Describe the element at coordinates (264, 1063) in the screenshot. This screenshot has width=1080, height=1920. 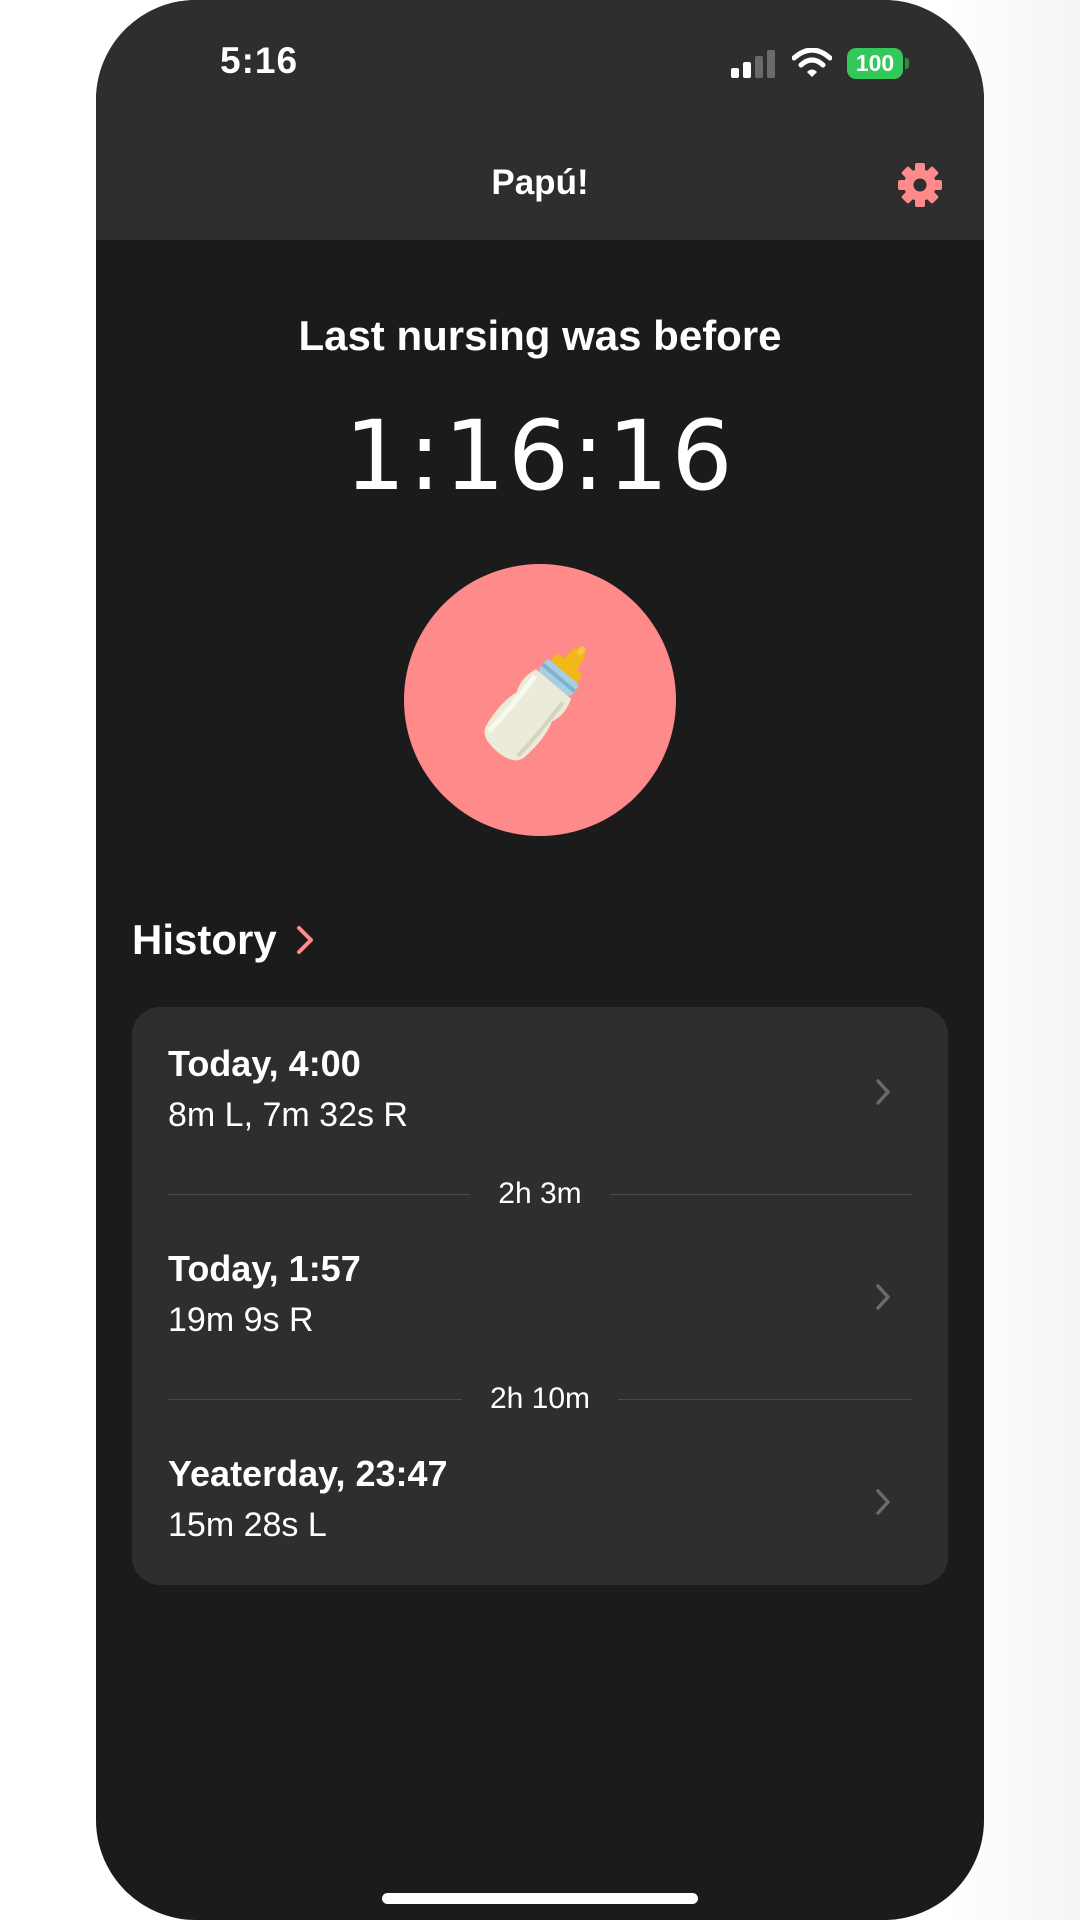
I see `entry-title: Today, 4:00` at that location.